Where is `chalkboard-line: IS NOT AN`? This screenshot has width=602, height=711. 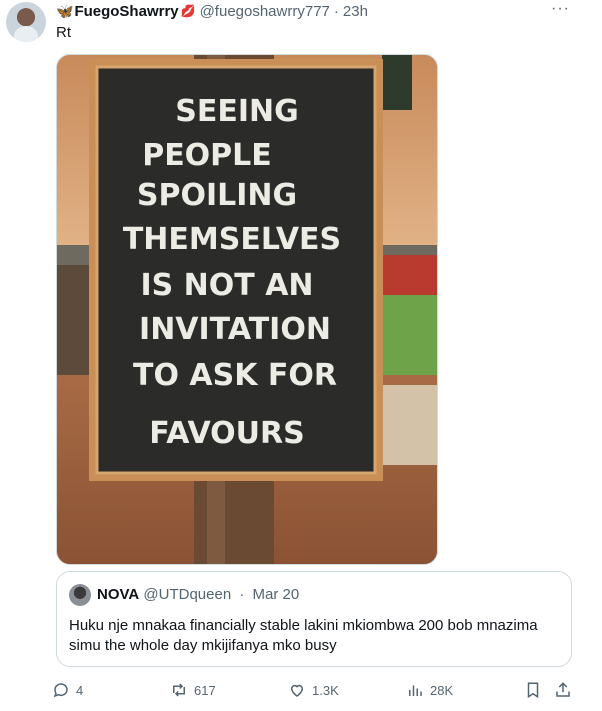
chalkboard-line: IS NOT AN is located at coordinates (226, 285).